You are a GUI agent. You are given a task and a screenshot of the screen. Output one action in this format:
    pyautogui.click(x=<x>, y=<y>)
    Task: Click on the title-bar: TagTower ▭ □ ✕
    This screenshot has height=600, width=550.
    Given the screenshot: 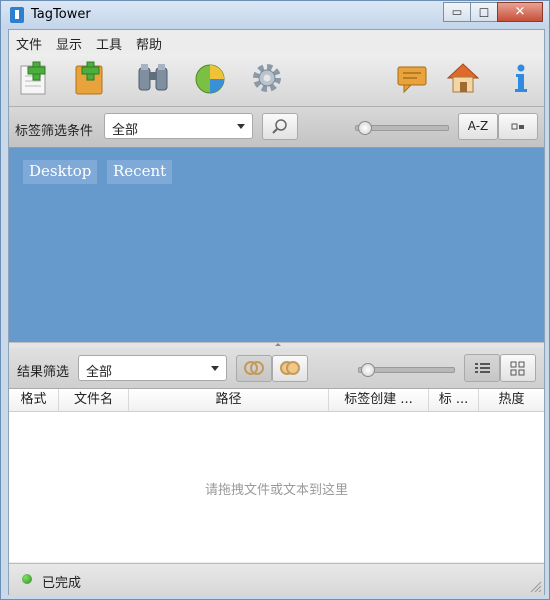 What is the action you would take?
    pyautogui.click(x=275, y=15)
    